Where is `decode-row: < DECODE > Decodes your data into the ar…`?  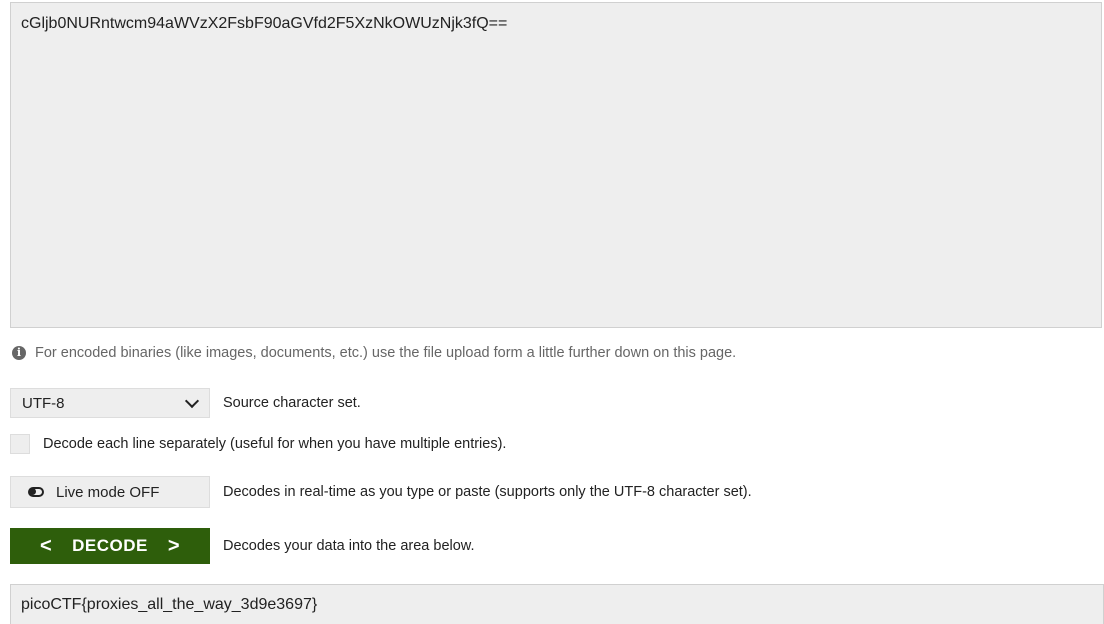
decode-row: < DECODE > Decodes your data into the ar… is located at coordinates (242, 546).